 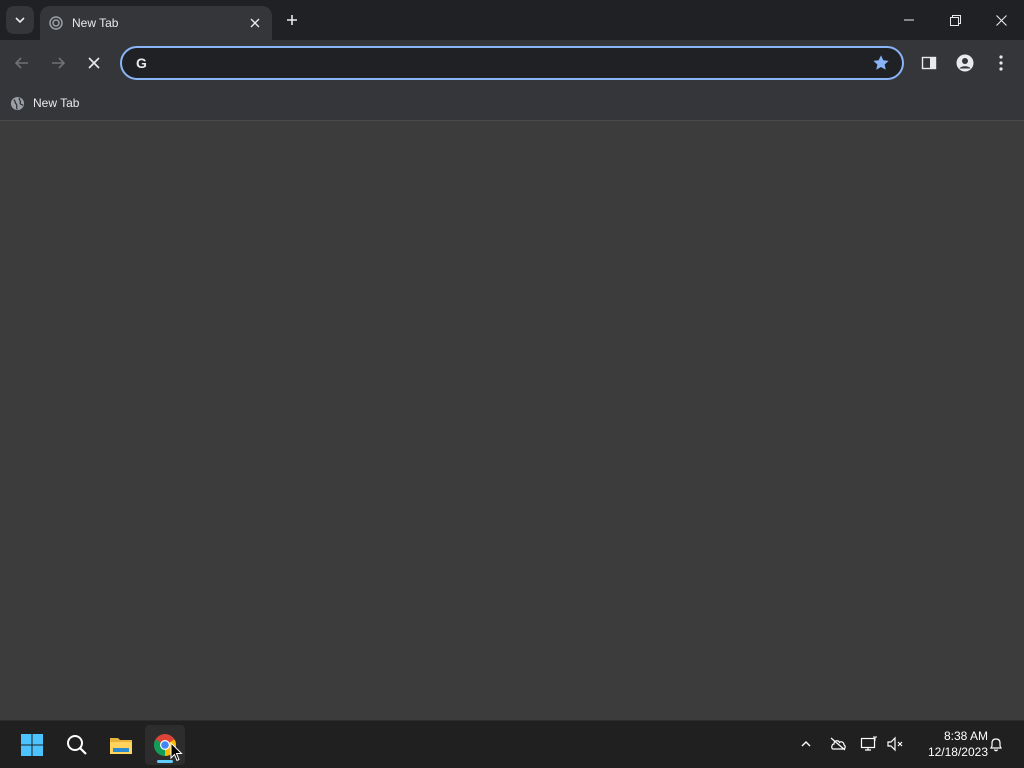 I want to click on network-button, so click(x=869, y=744).